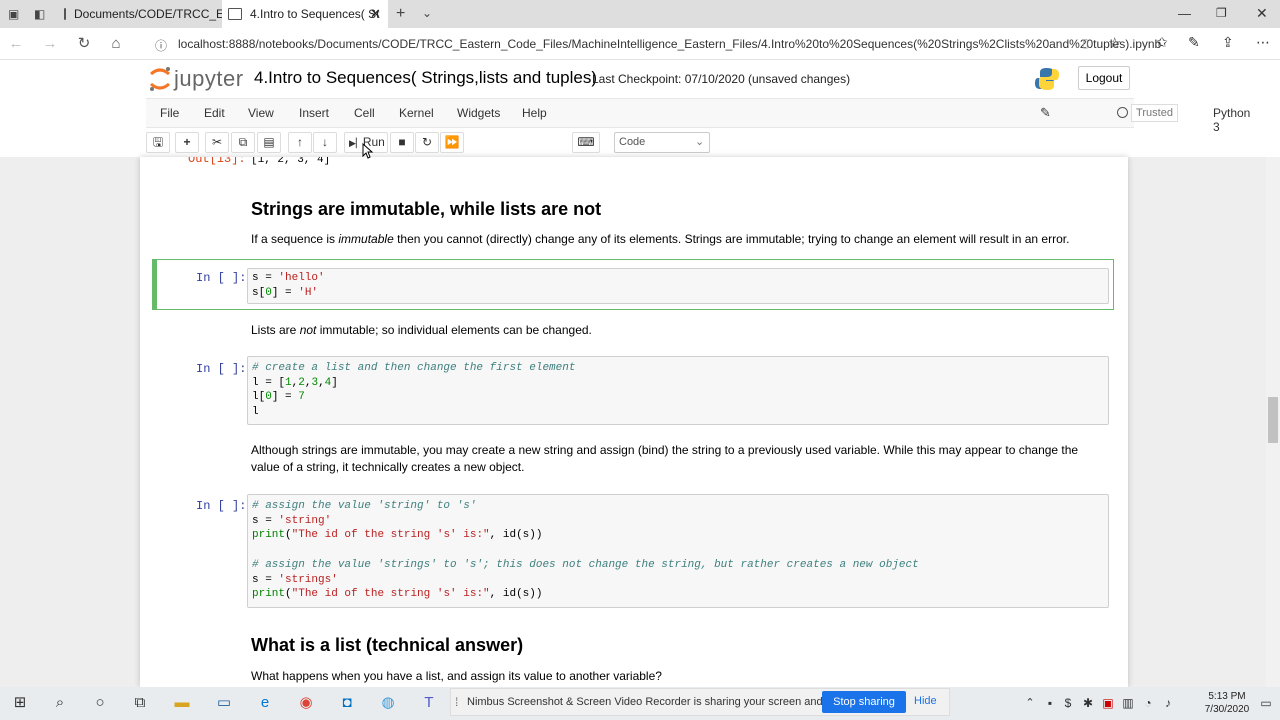 Image resolution: width=1280 pixels, height=720 pixels. I want to click on cortana-icon: ○, so click(100, 703).